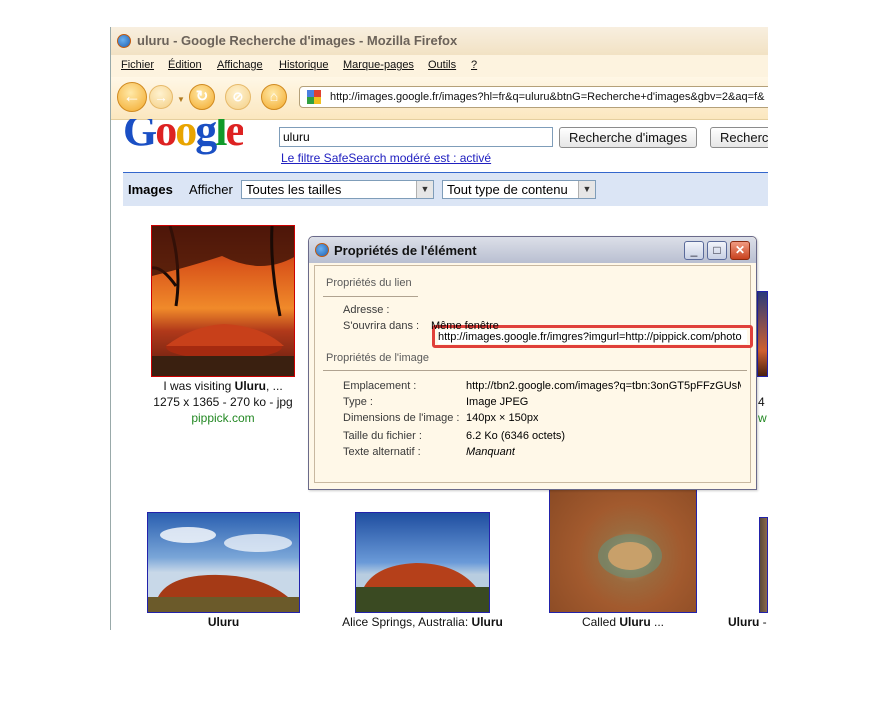 The height and width of the screenshot is (715, 878). What do you see at coordinates (377, 358) in the screenshot?
I see `image-properties-heading: Propriétés de l'image` at bounding box center [377, 358].